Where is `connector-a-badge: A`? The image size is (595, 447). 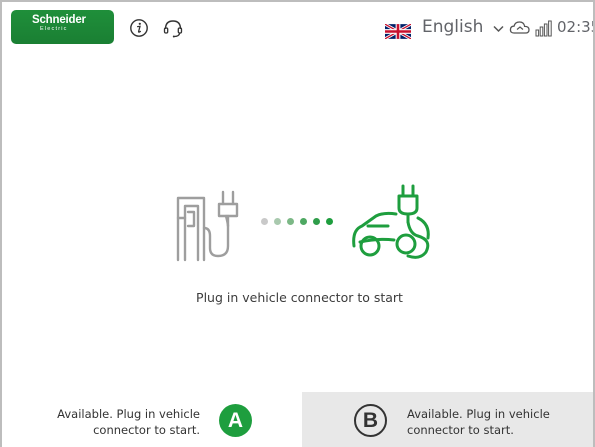 connector-a-badge: A is located at coordinates (235, 420).